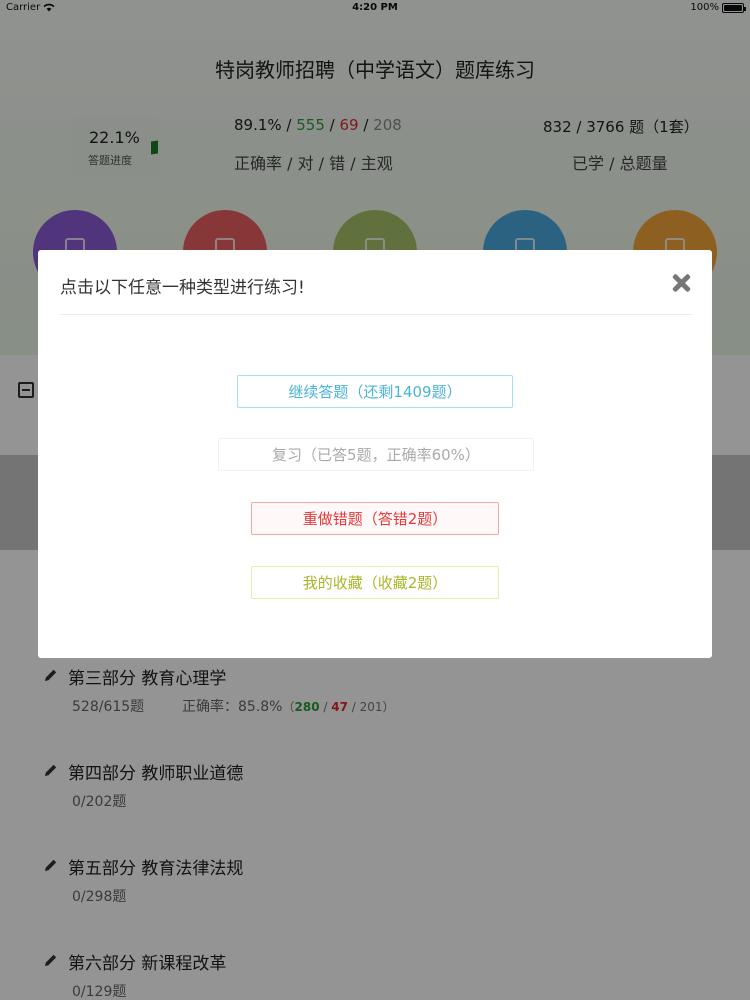  Describe the element at coordinates (375, 391) in the screenshot. I see `continue-button: 继续答题（还剩1409题）` at that location.